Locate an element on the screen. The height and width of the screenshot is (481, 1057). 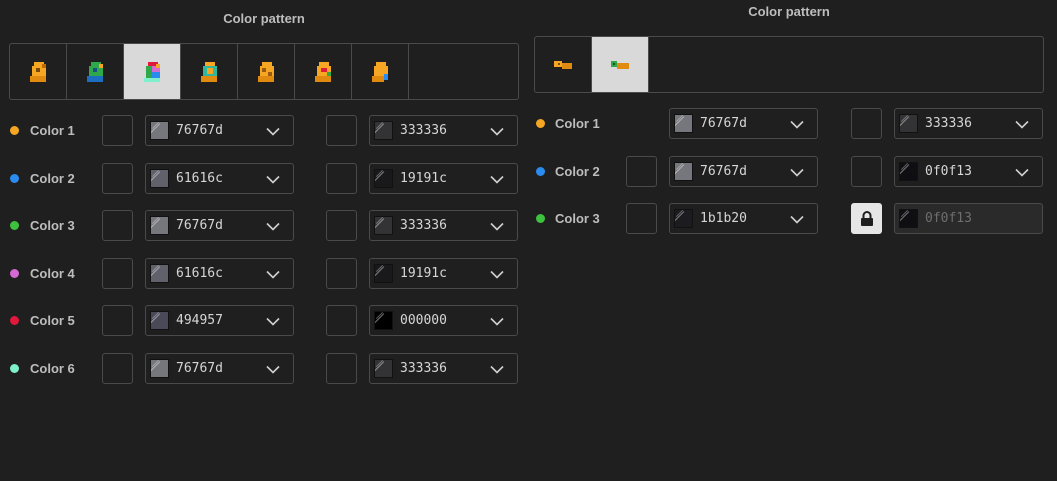
color-row-label: Color 6 is located at coordinates (52, 368).